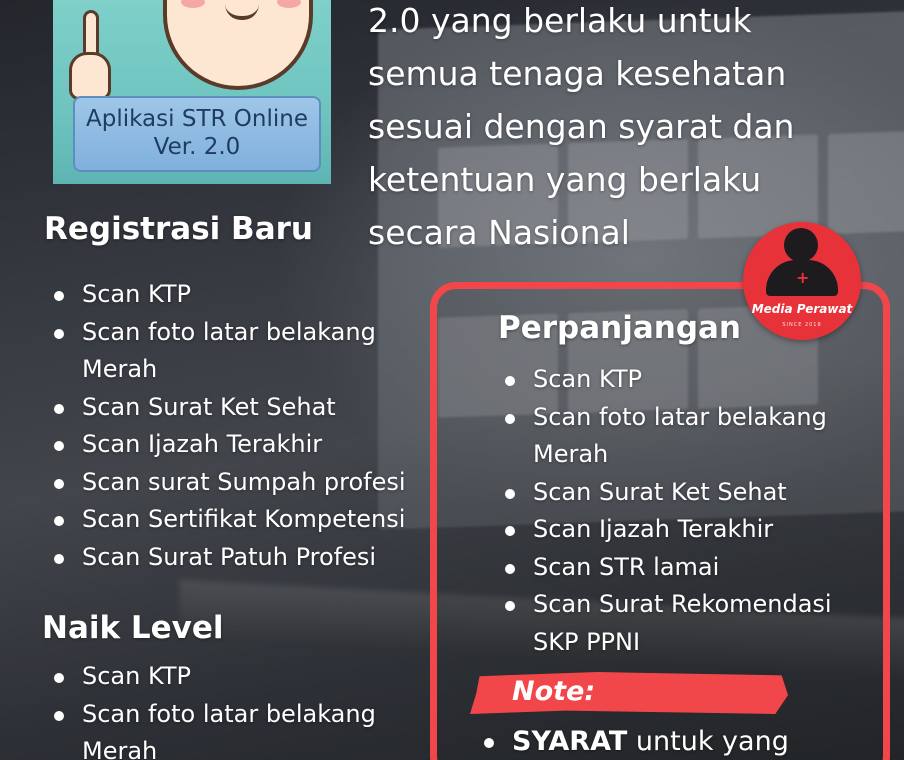 This screenshot has height=760, width=904. I want to click on note-item-text: untuk yang, so click(708, 741).